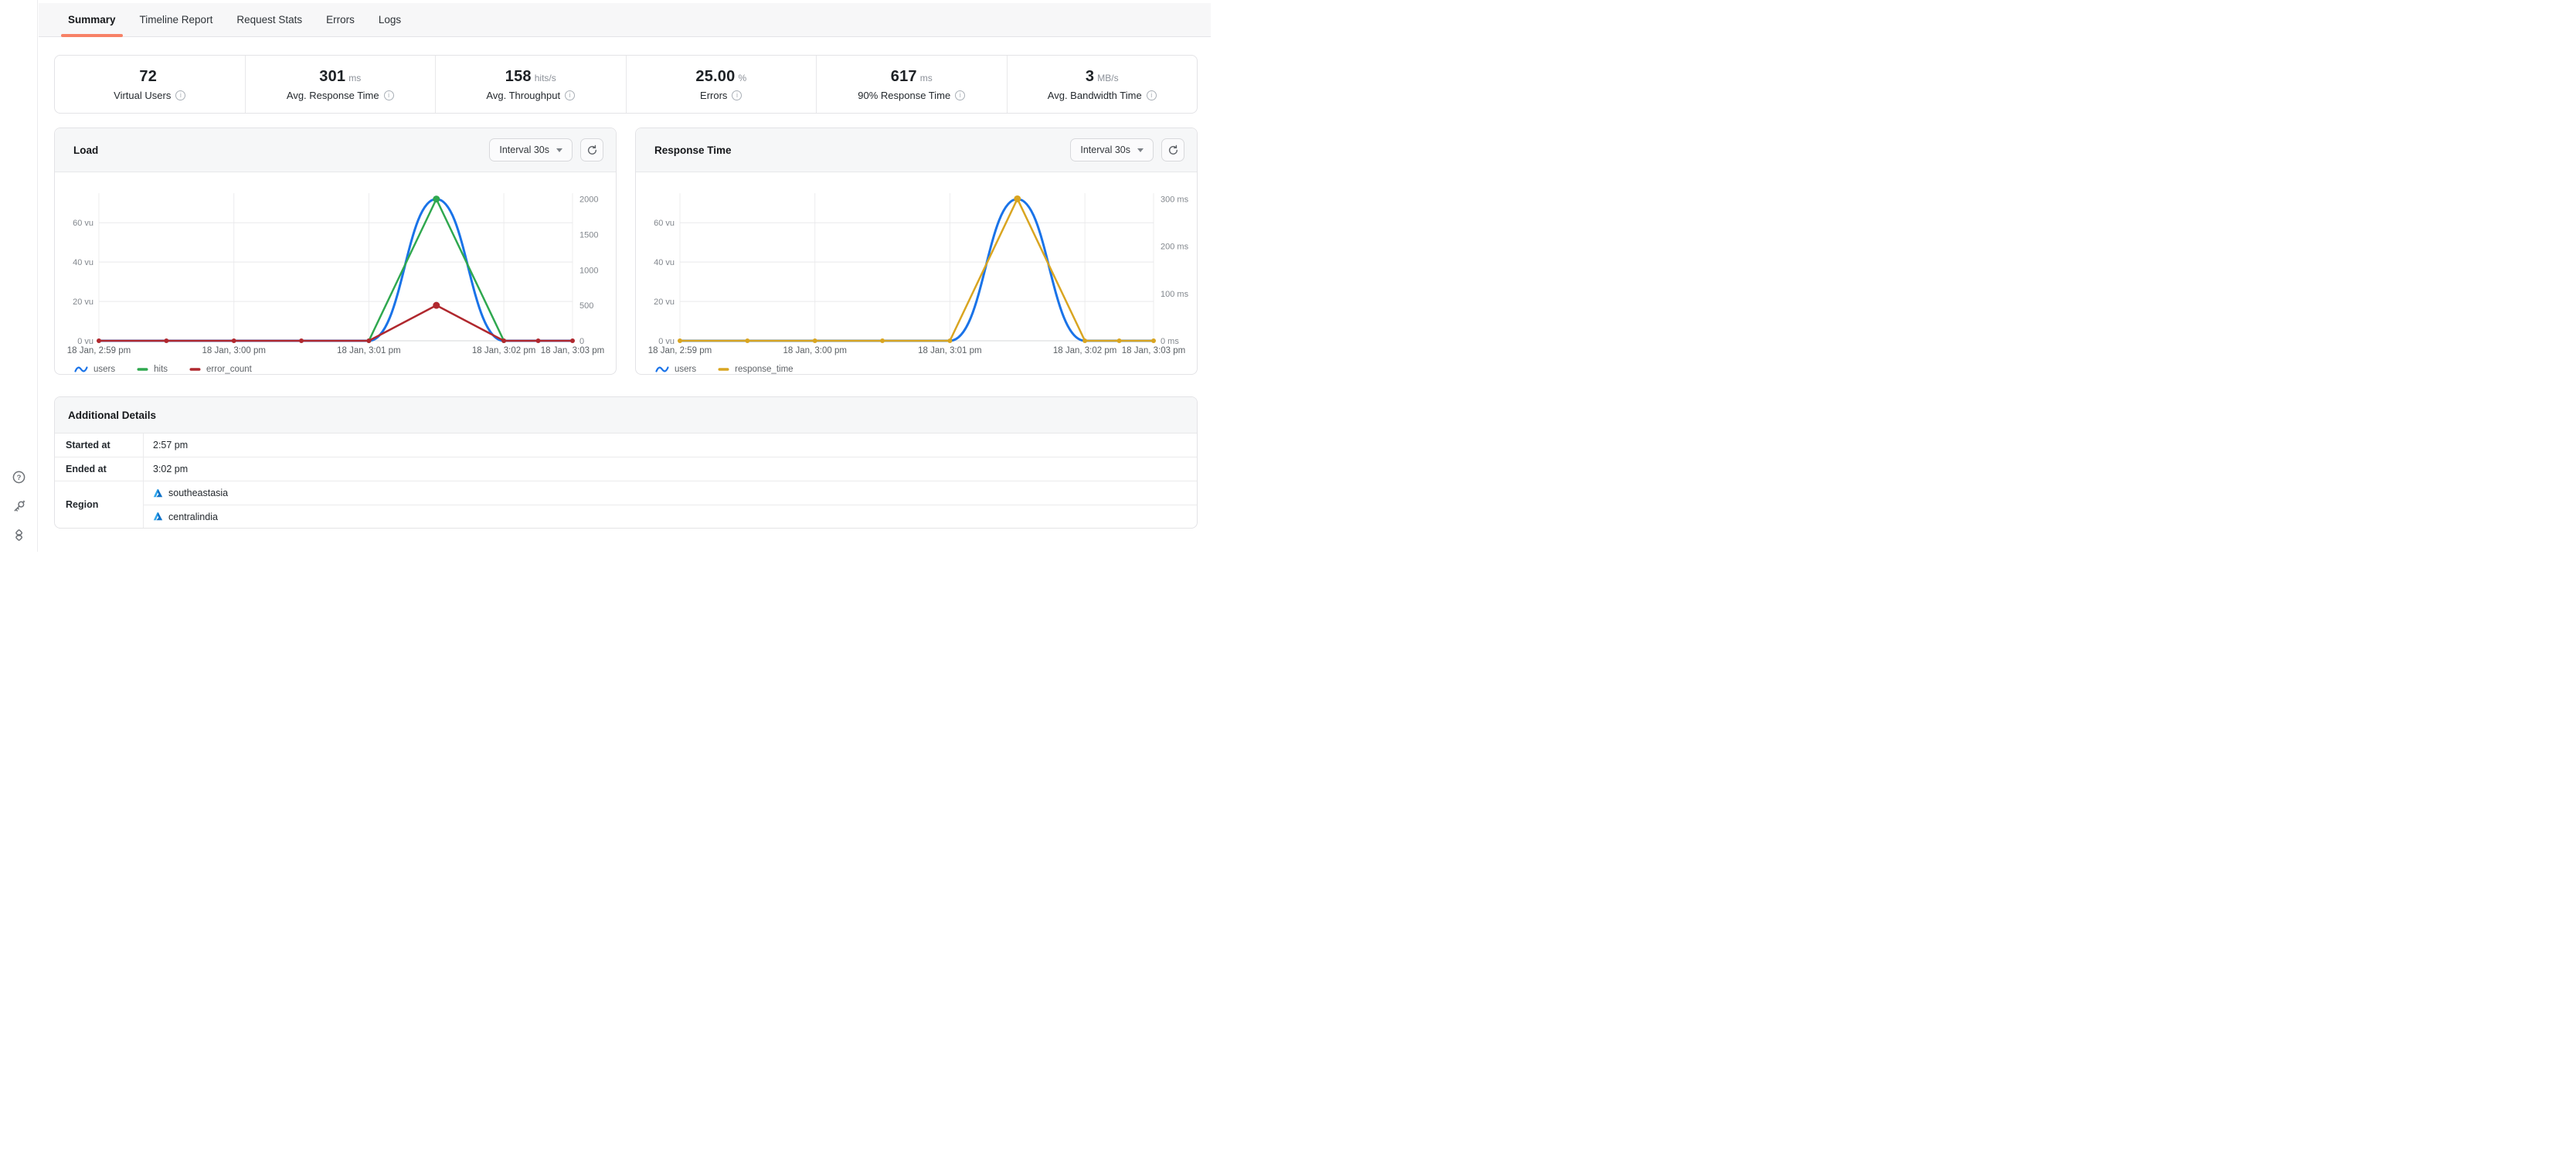 This screenshot has width=2576, height=1173. Describe the element at coordinates (531, 84) in the screenshot. I see `stat-avg-throughput: 158 hits/s Avg. Throughput` at that location.